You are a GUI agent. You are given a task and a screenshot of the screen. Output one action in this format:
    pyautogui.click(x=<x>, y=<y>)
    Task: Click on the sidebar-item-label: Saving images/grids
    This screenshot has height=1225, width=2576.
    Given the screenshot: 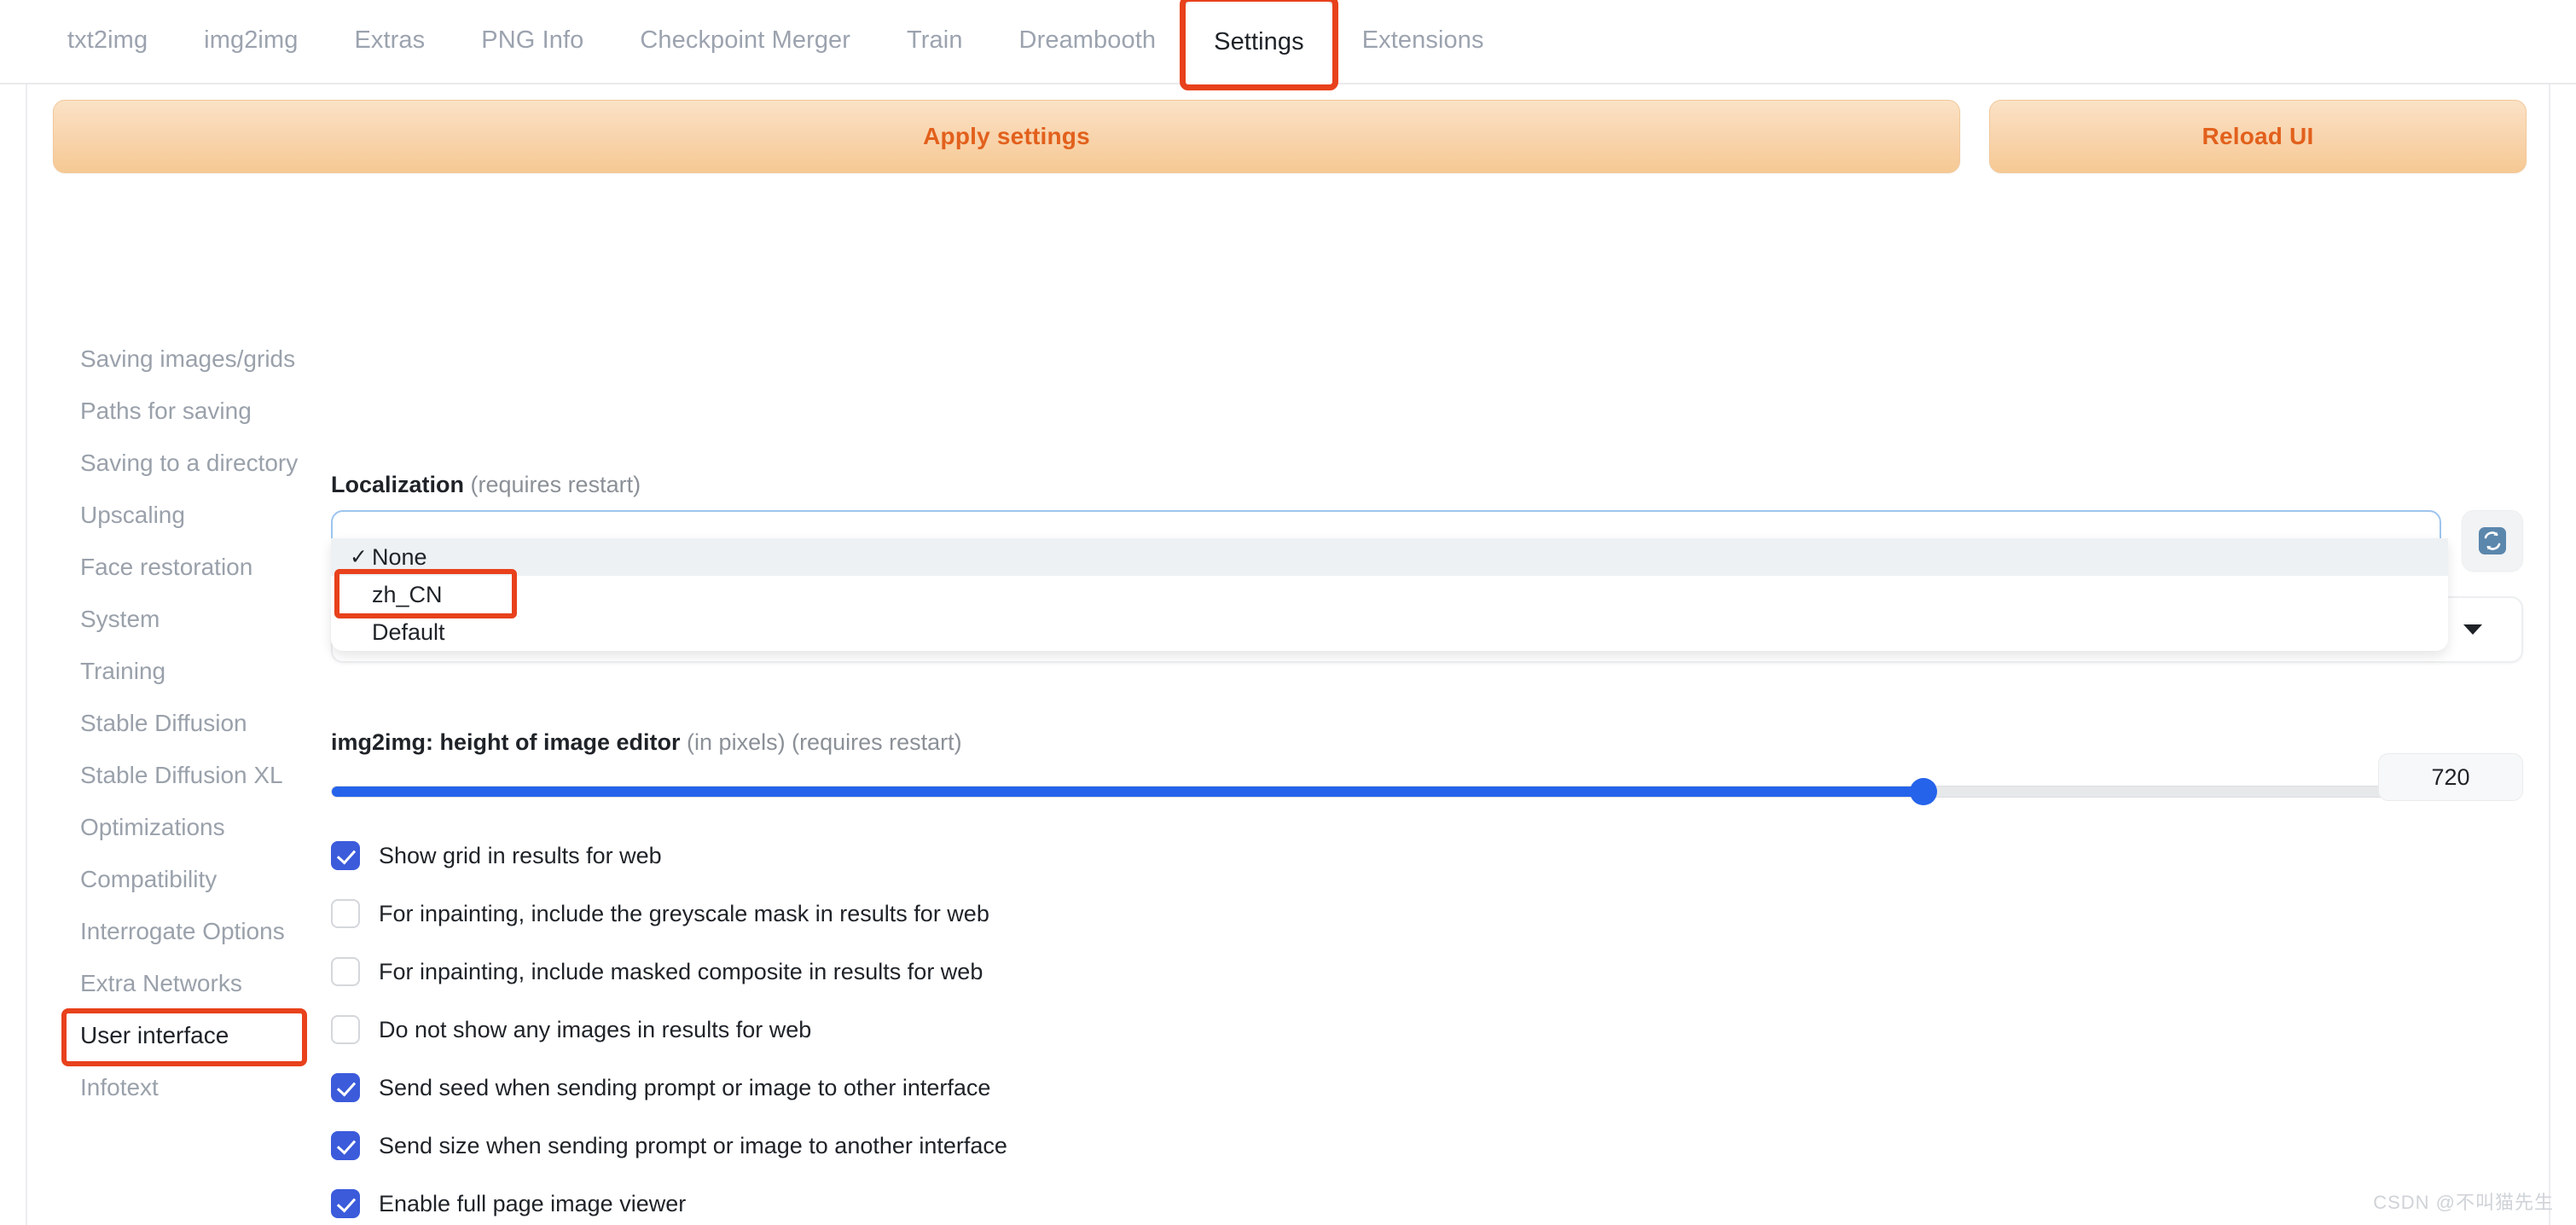 What is the action you would take?
    pyautogui.click(x=188, y=359)
    